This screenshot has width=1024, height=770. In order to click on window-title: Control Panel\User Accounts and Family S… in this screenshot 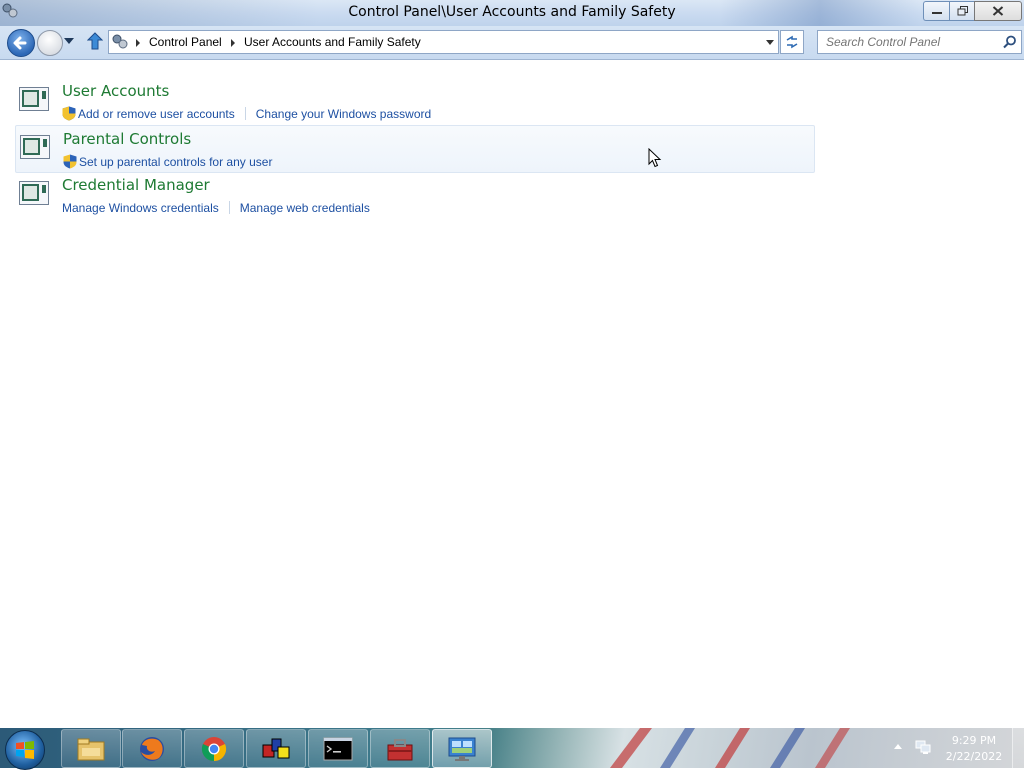, I will do `click(512, 12)`.